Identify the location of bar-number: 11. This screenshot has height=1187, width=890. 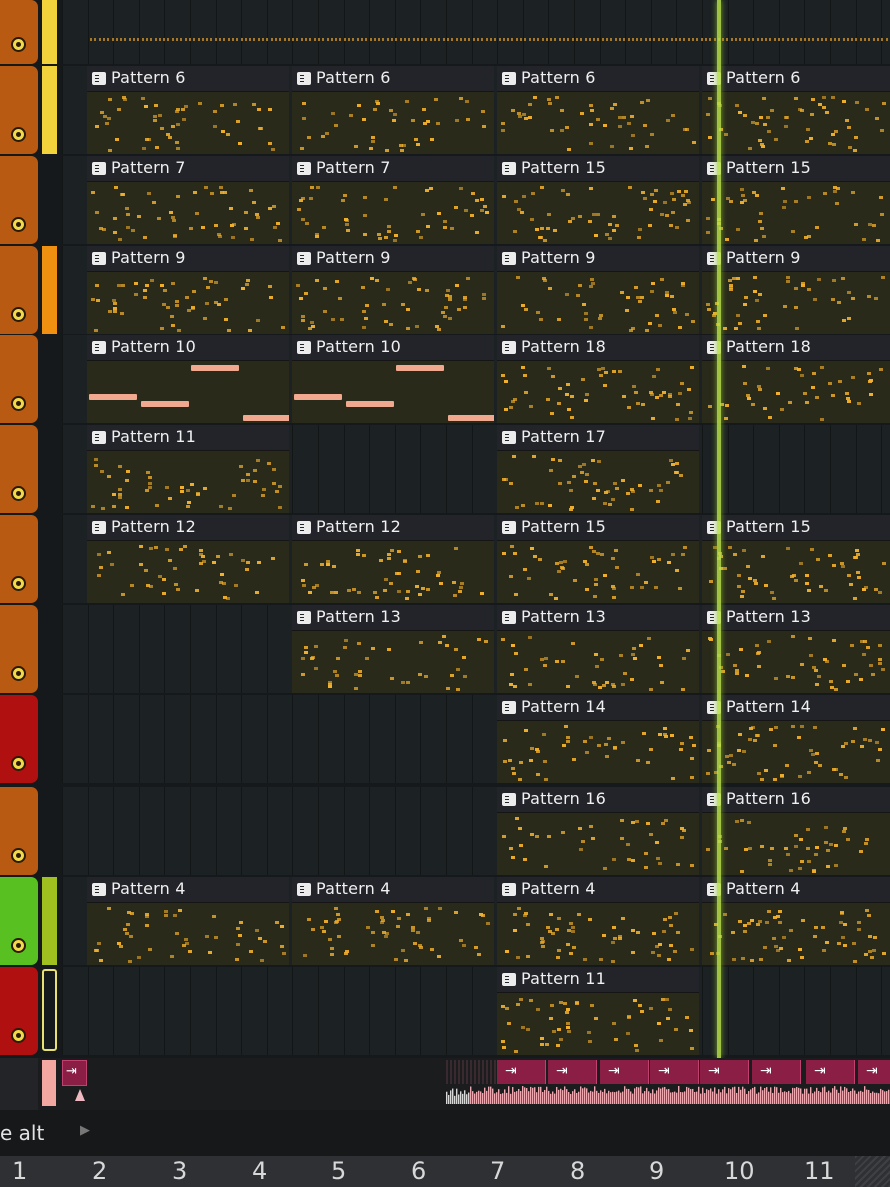
(819, 1171).